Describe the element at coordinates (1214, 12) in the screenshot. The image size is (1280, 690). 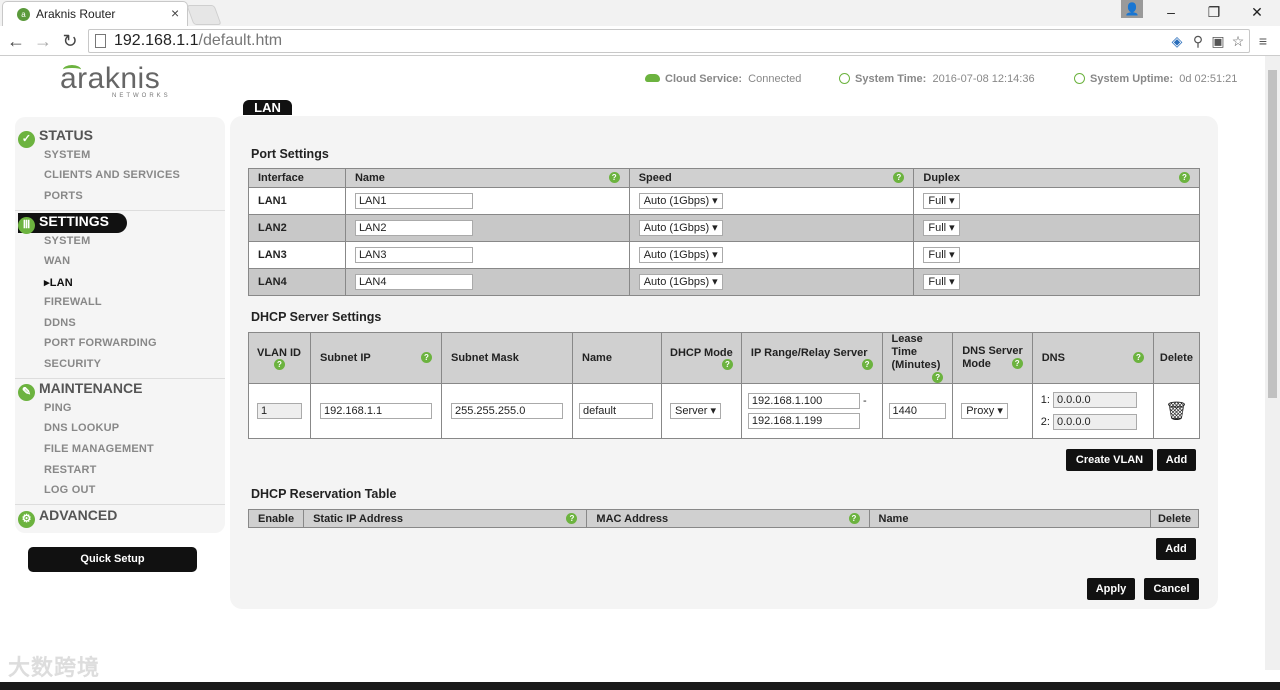
I see `maximize-icon: ❐` at that location.